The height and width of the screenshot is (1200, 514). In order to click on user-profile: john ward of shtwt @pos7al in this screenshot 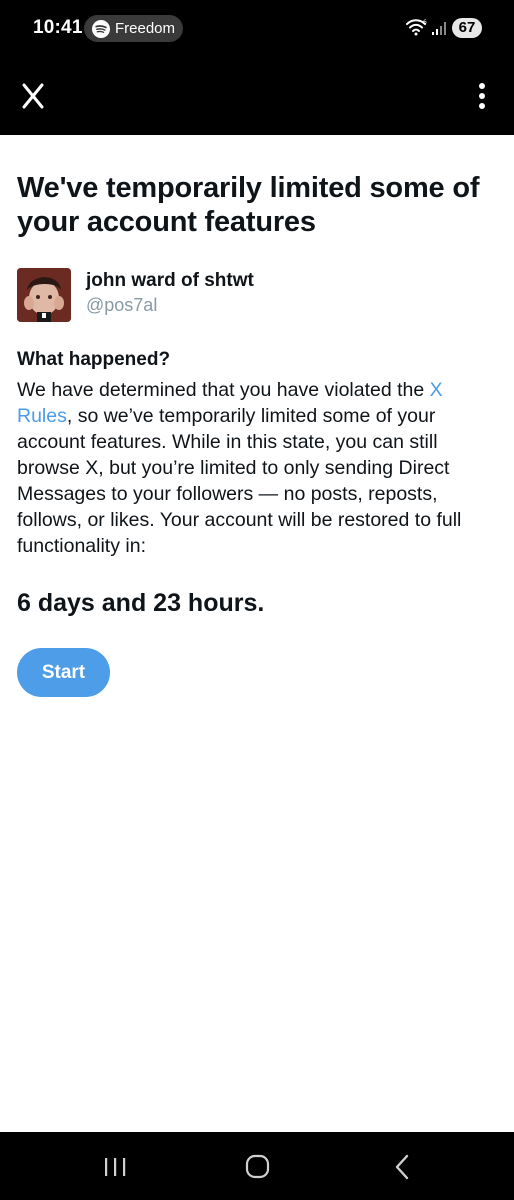, I will do `click(257, 295)`.